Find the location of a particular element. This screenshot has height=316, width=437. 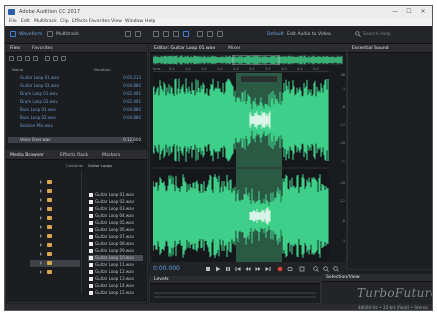

tab-effects-rack: Effects Rack is located at coordinates (74, 155).